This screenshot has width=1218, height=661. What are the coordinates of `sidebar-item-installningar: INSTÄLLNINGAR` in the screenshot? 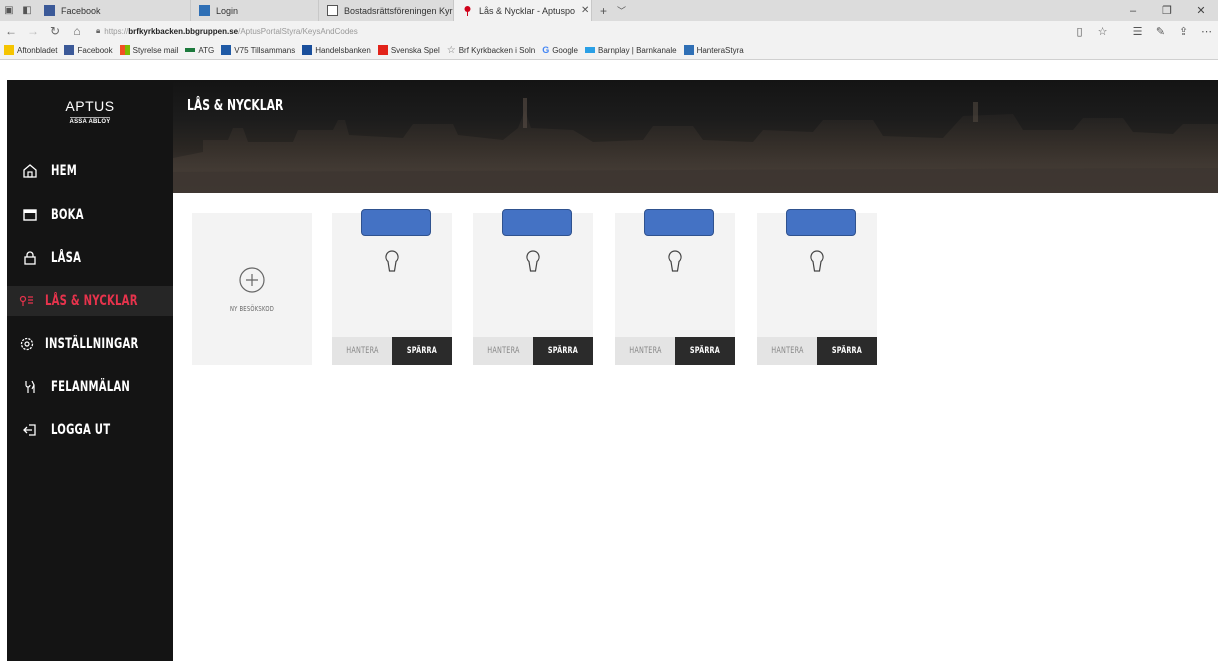 It's located at (90, 344).